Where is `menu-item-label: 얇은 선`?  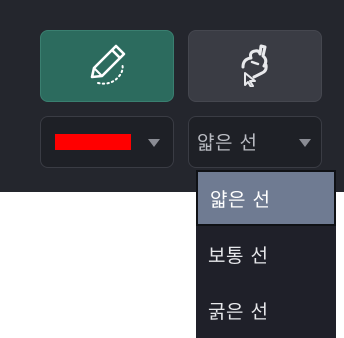
menu-item-label: 얇은 선 is located at coordinates (240, 199).